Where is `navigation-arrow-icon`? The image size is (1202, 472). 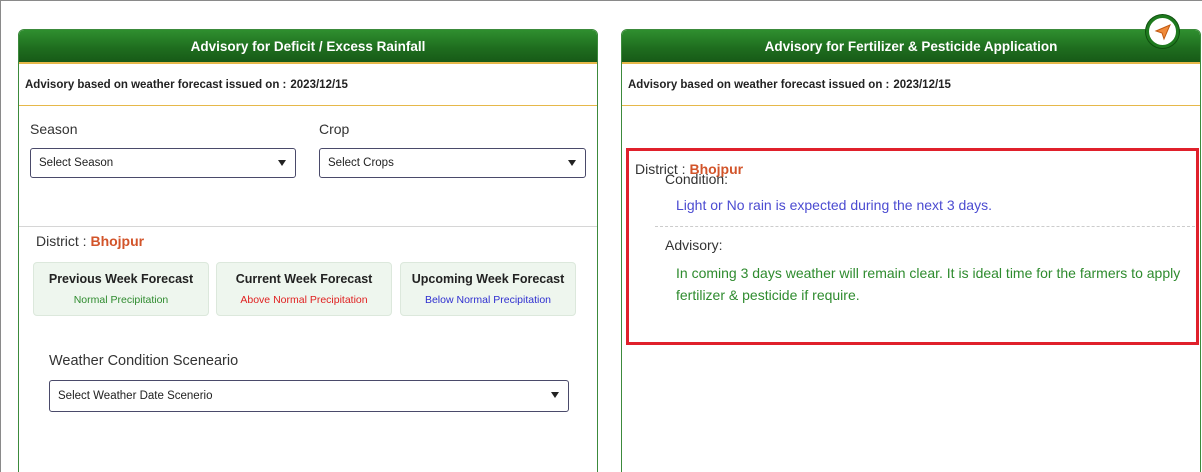 navigation-arrow-icon is located at coordinates (1162, 31).